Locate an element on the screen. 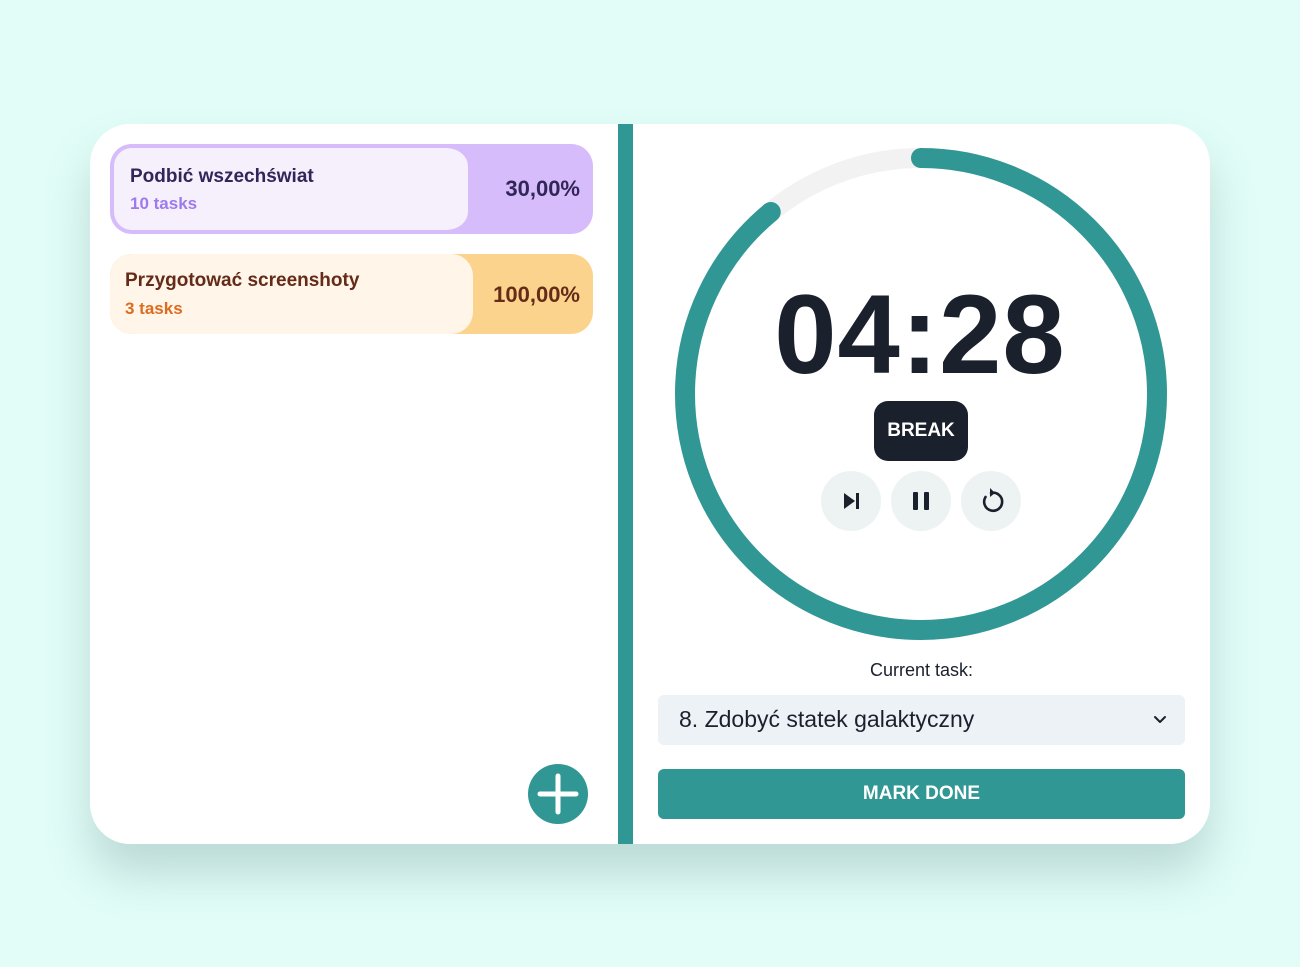  reset-icon is located at coordinates (993, 500).